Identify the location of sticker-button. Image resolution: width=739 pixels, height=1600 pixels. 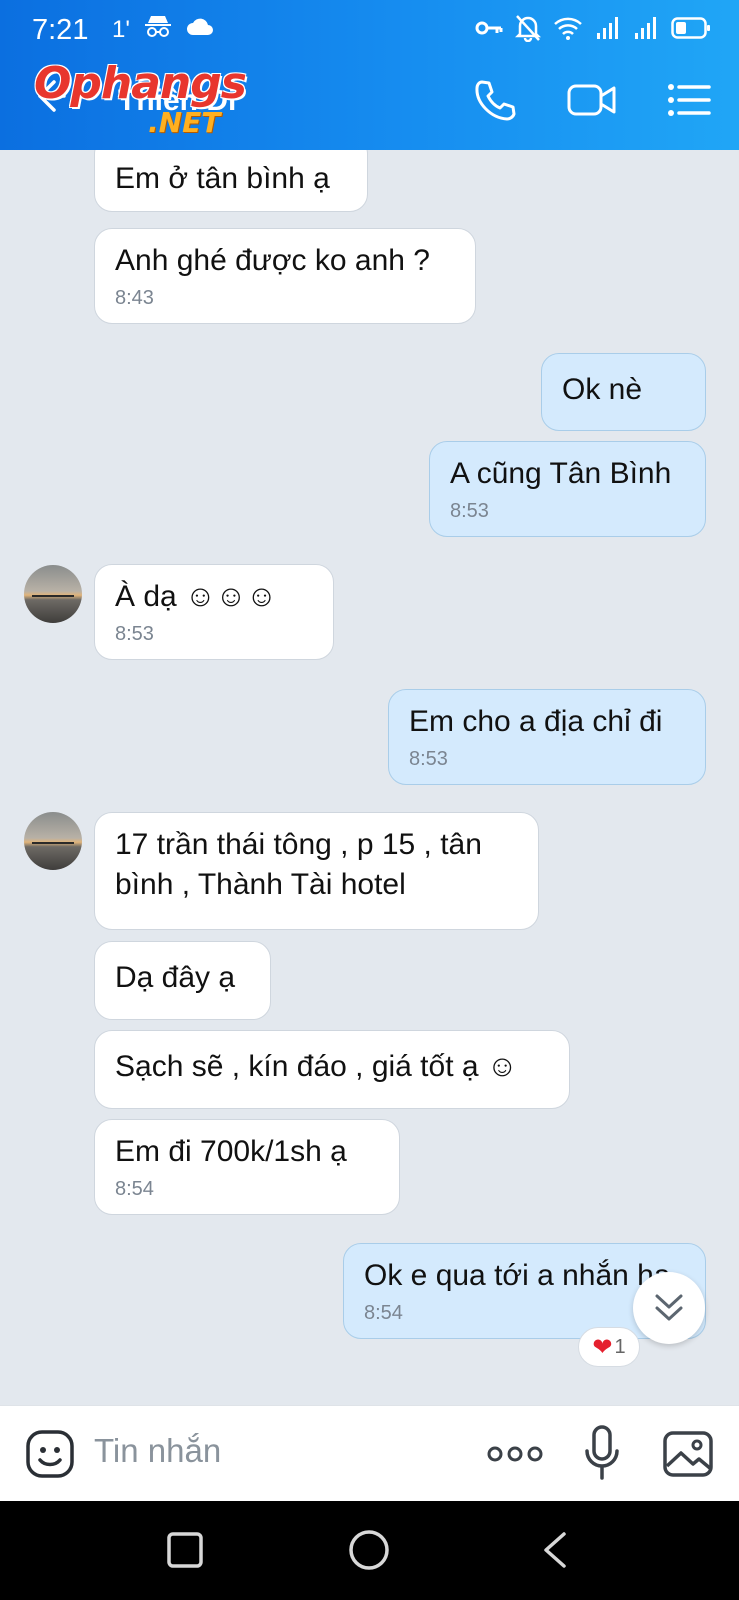
(50, 1456).